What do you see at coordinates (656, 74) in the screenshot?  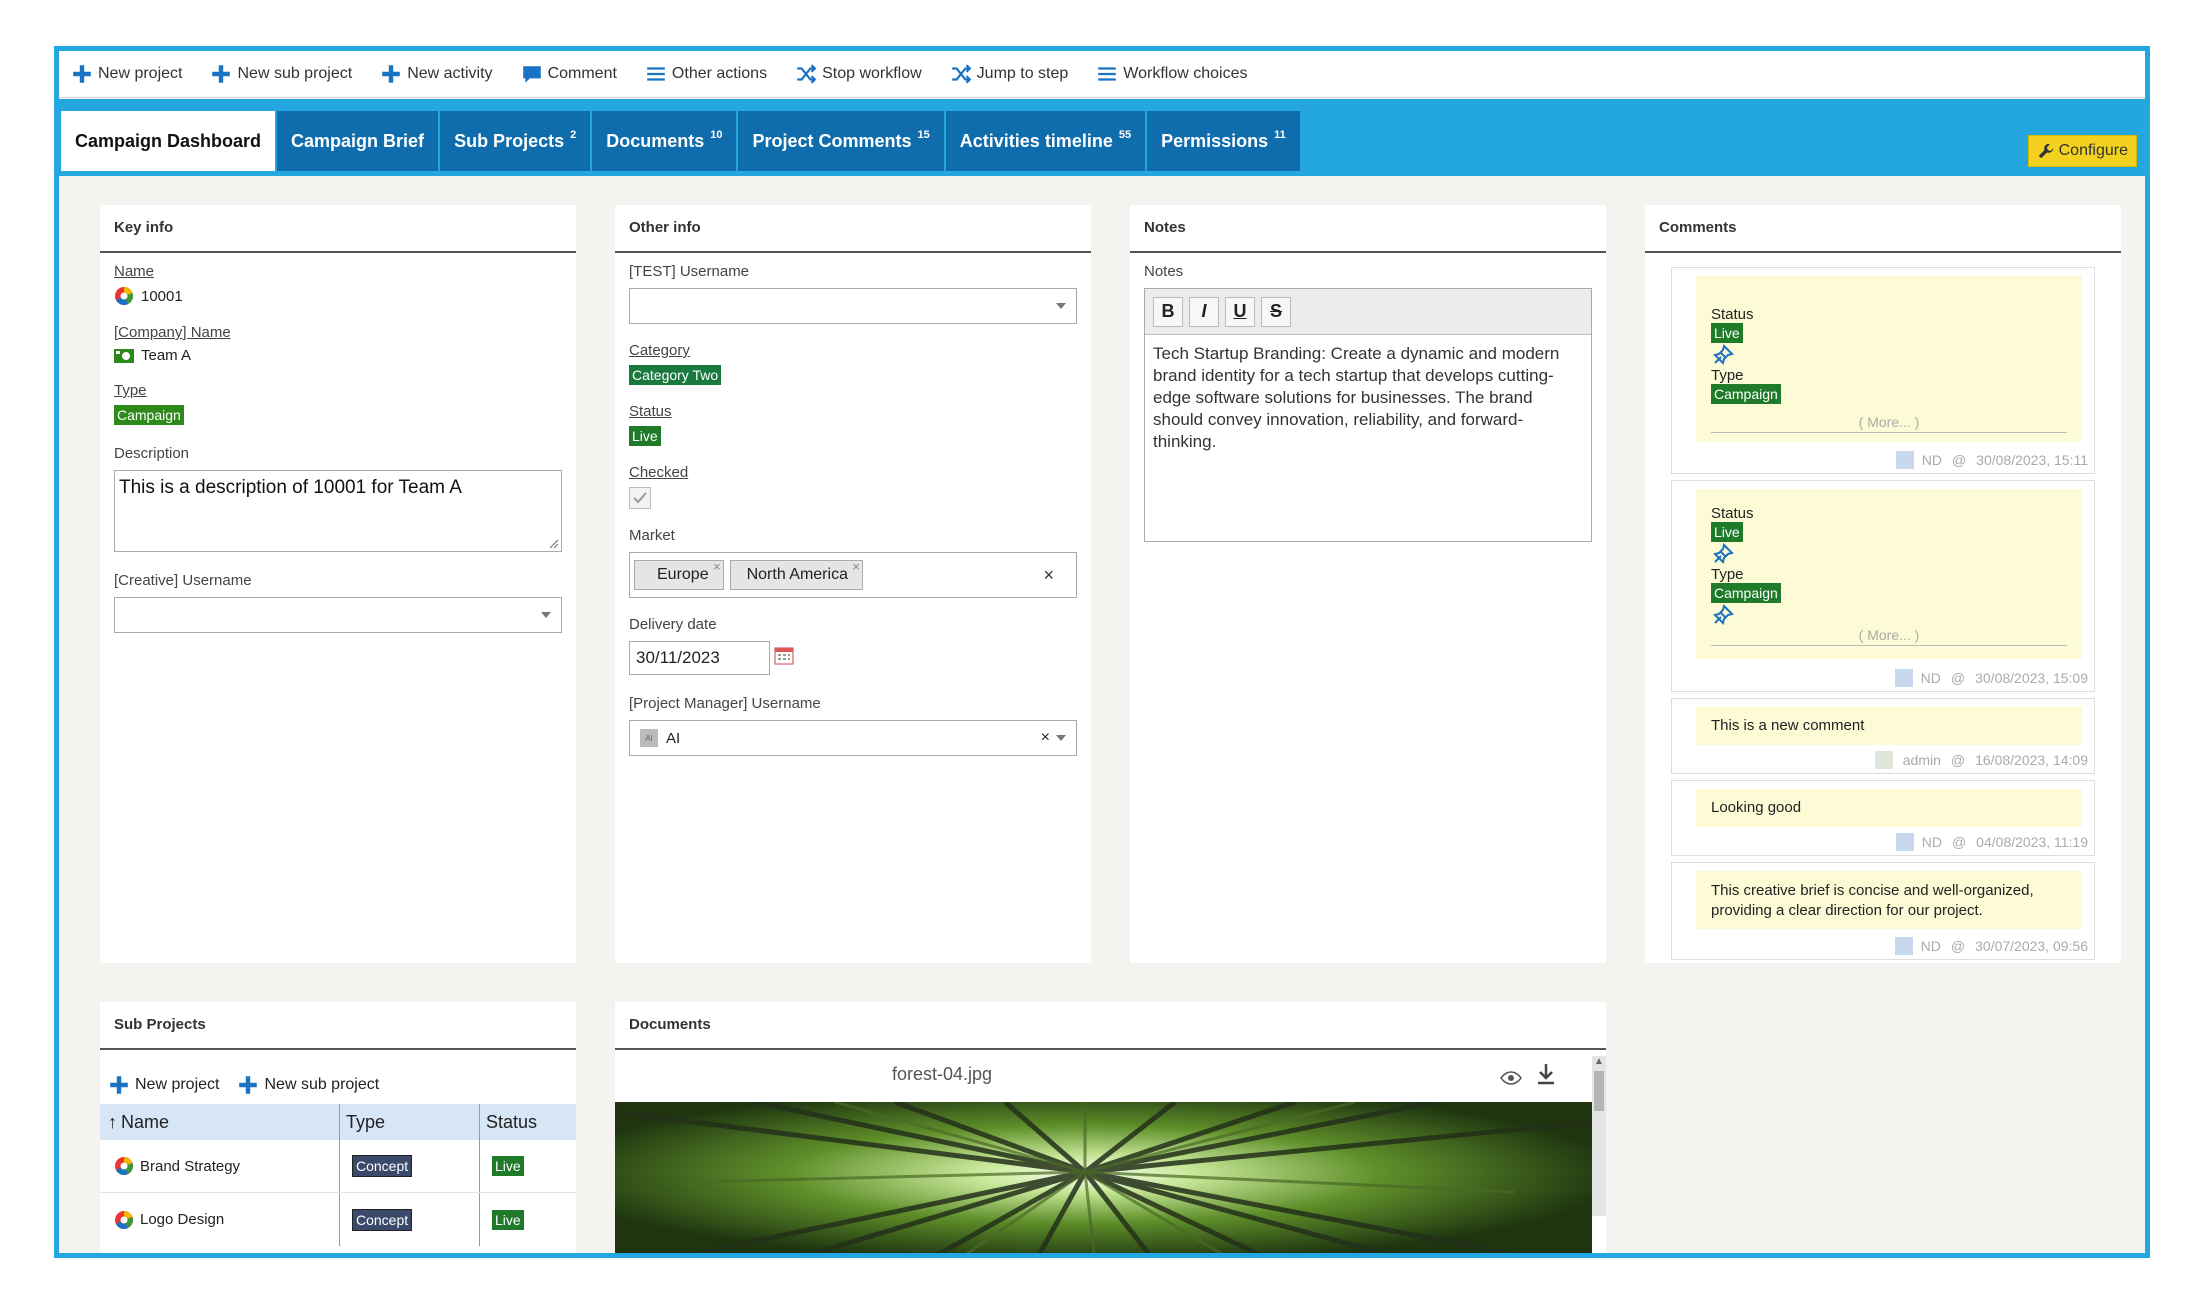 I see `menu-icon` at bounding box center [656, 74].